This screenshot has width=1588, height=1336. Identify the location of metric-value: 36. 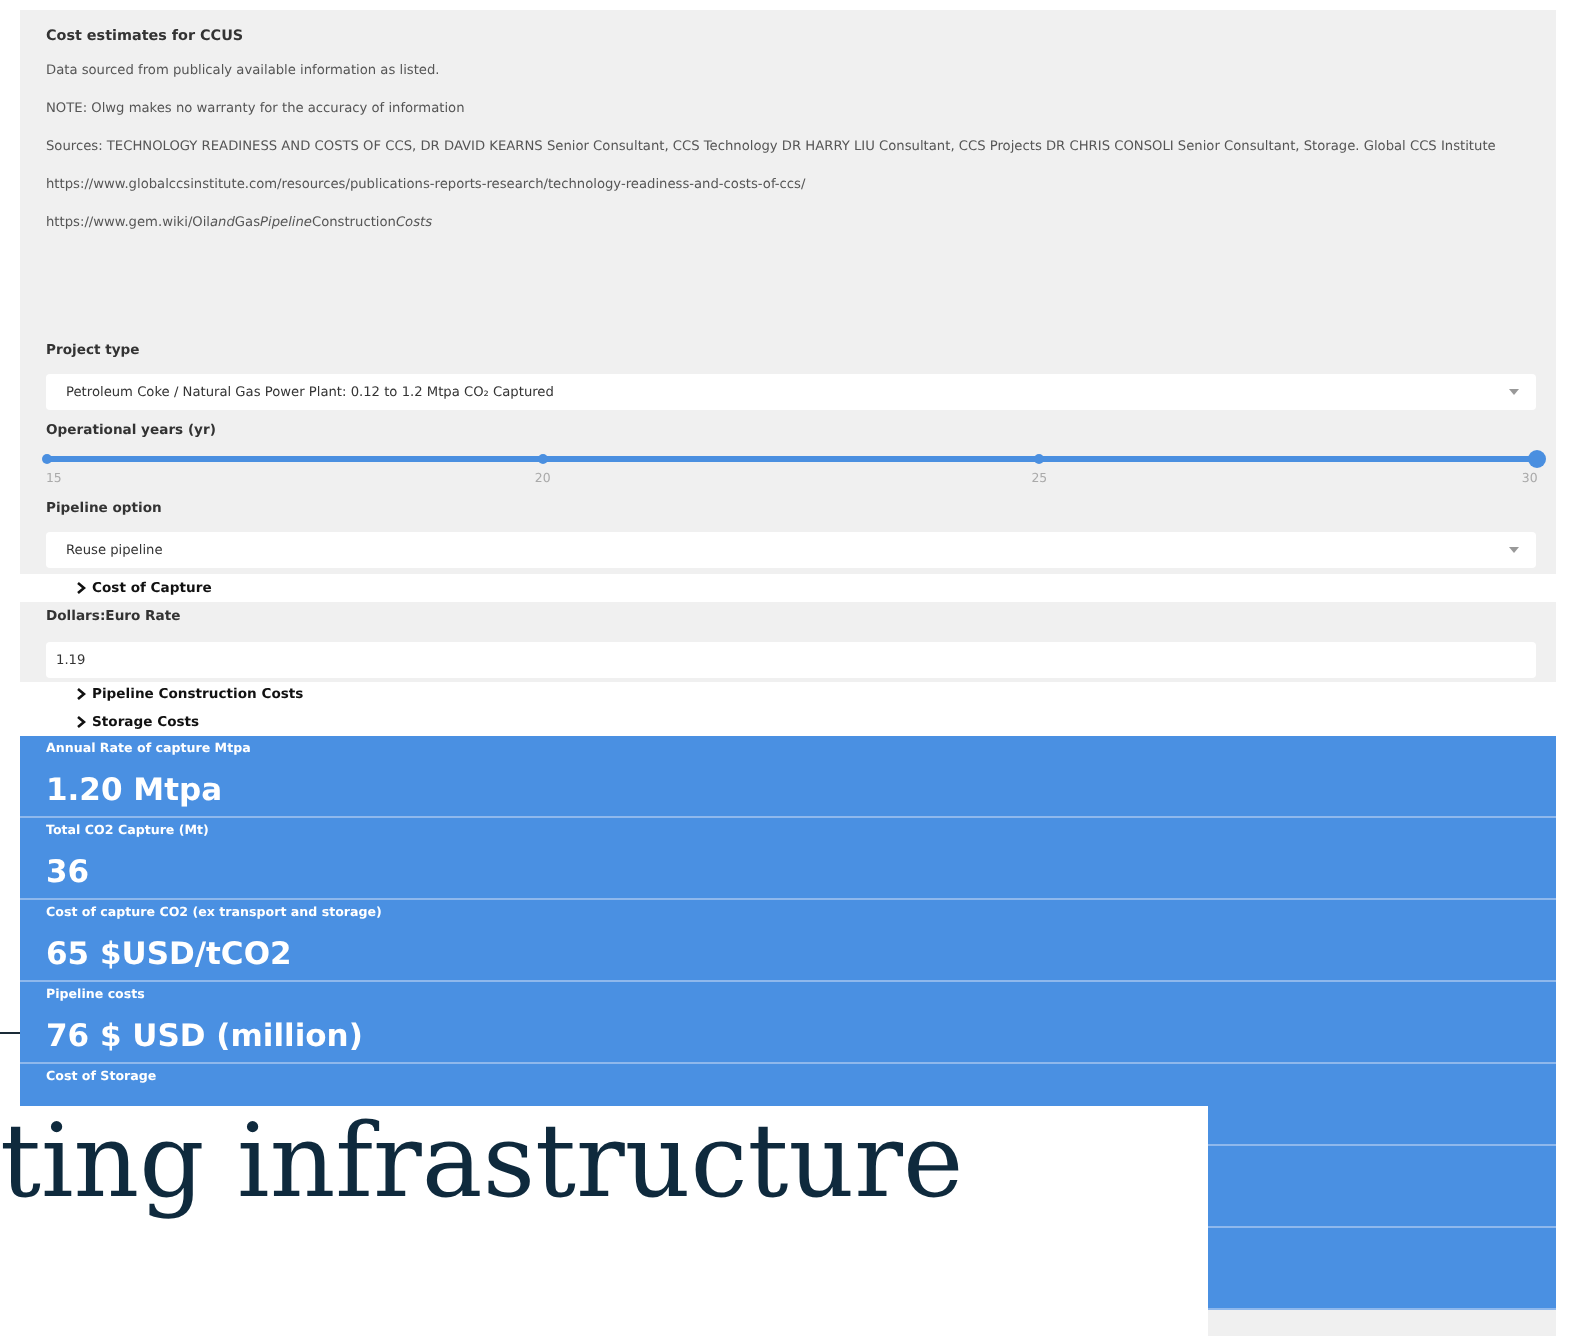
(69, 872).